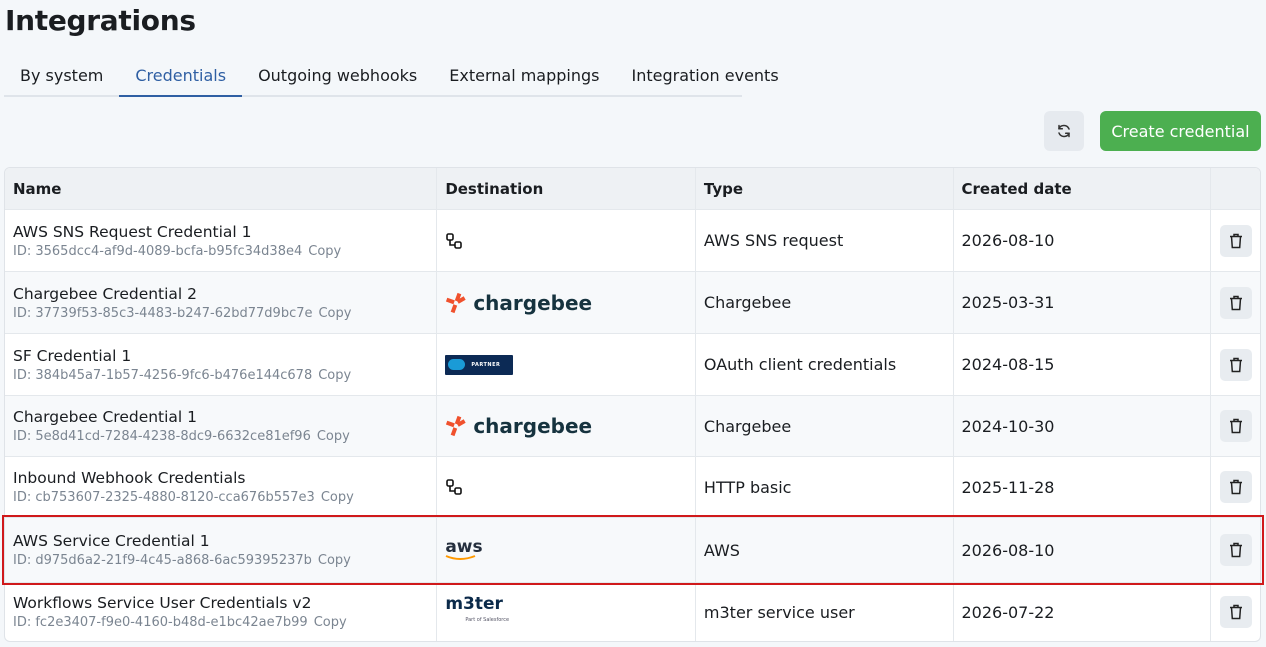  What do you see at coordinates (1081, 302) in the screenshot?
I see `created-date-cell: 2025-03-31` at bounding box center [1081, 302].